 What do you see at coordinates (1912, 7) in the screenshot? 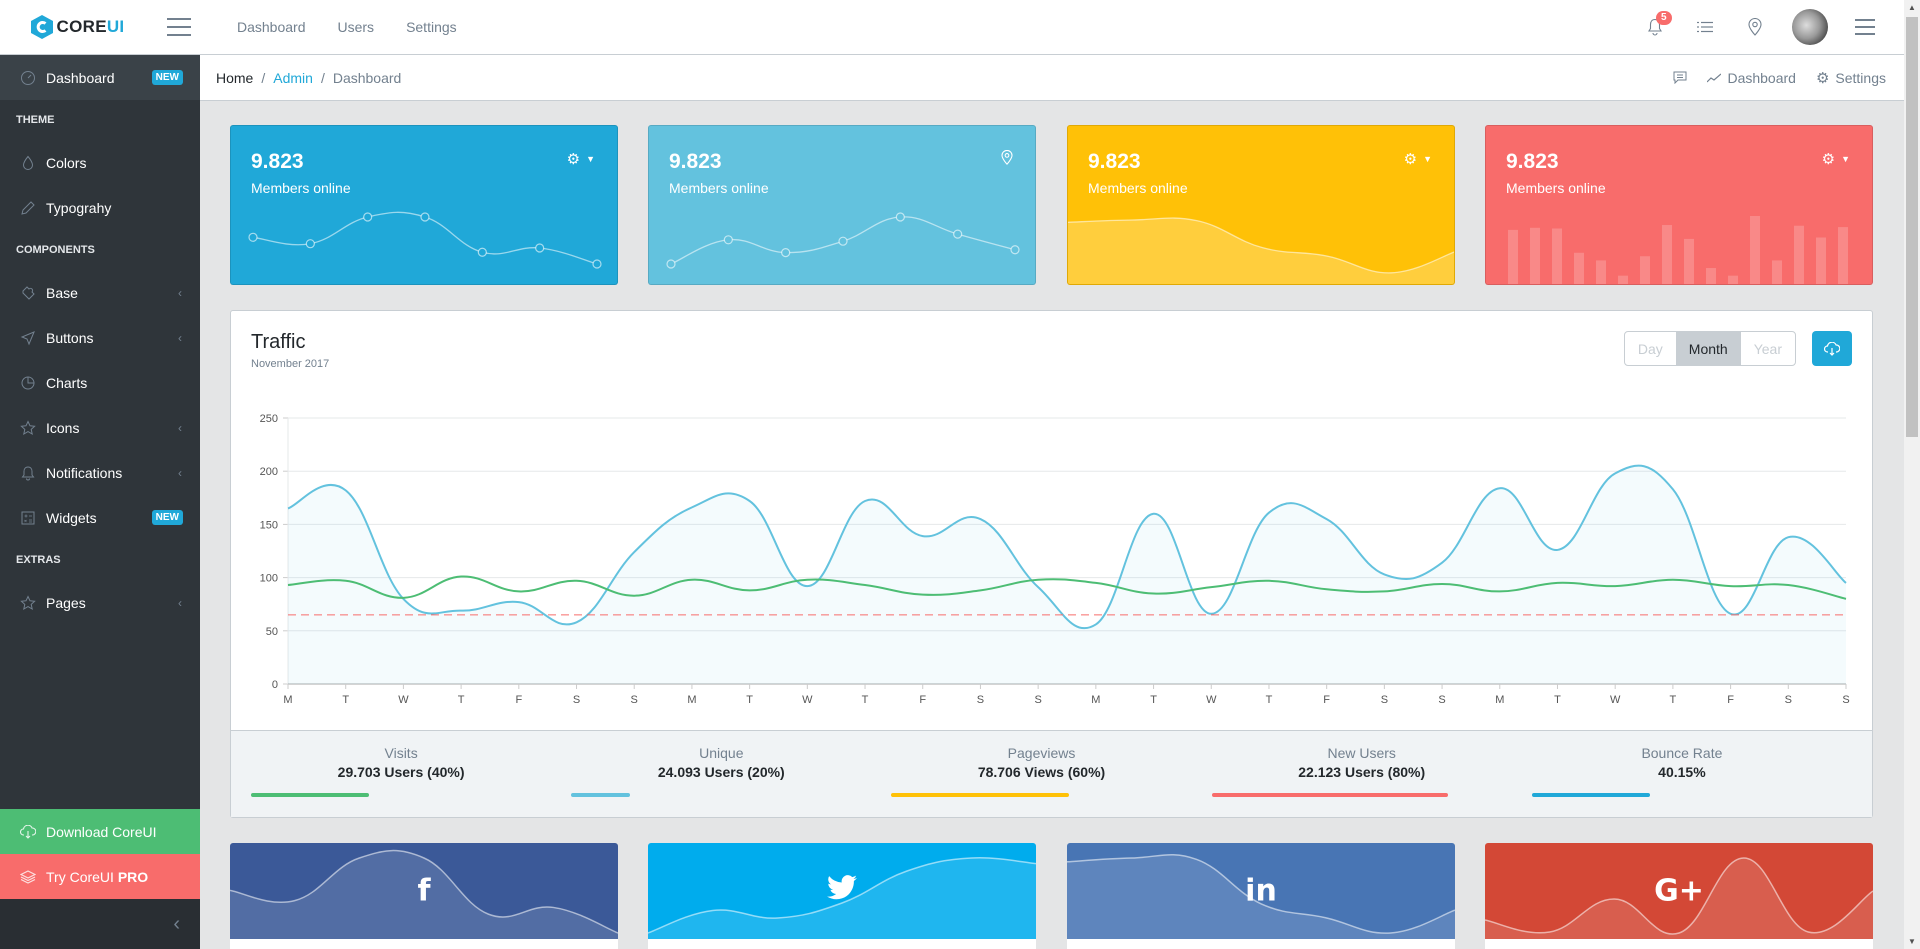
I see `scroll-up-arrow-icon: ▲` at bounding box center [1912, 7].